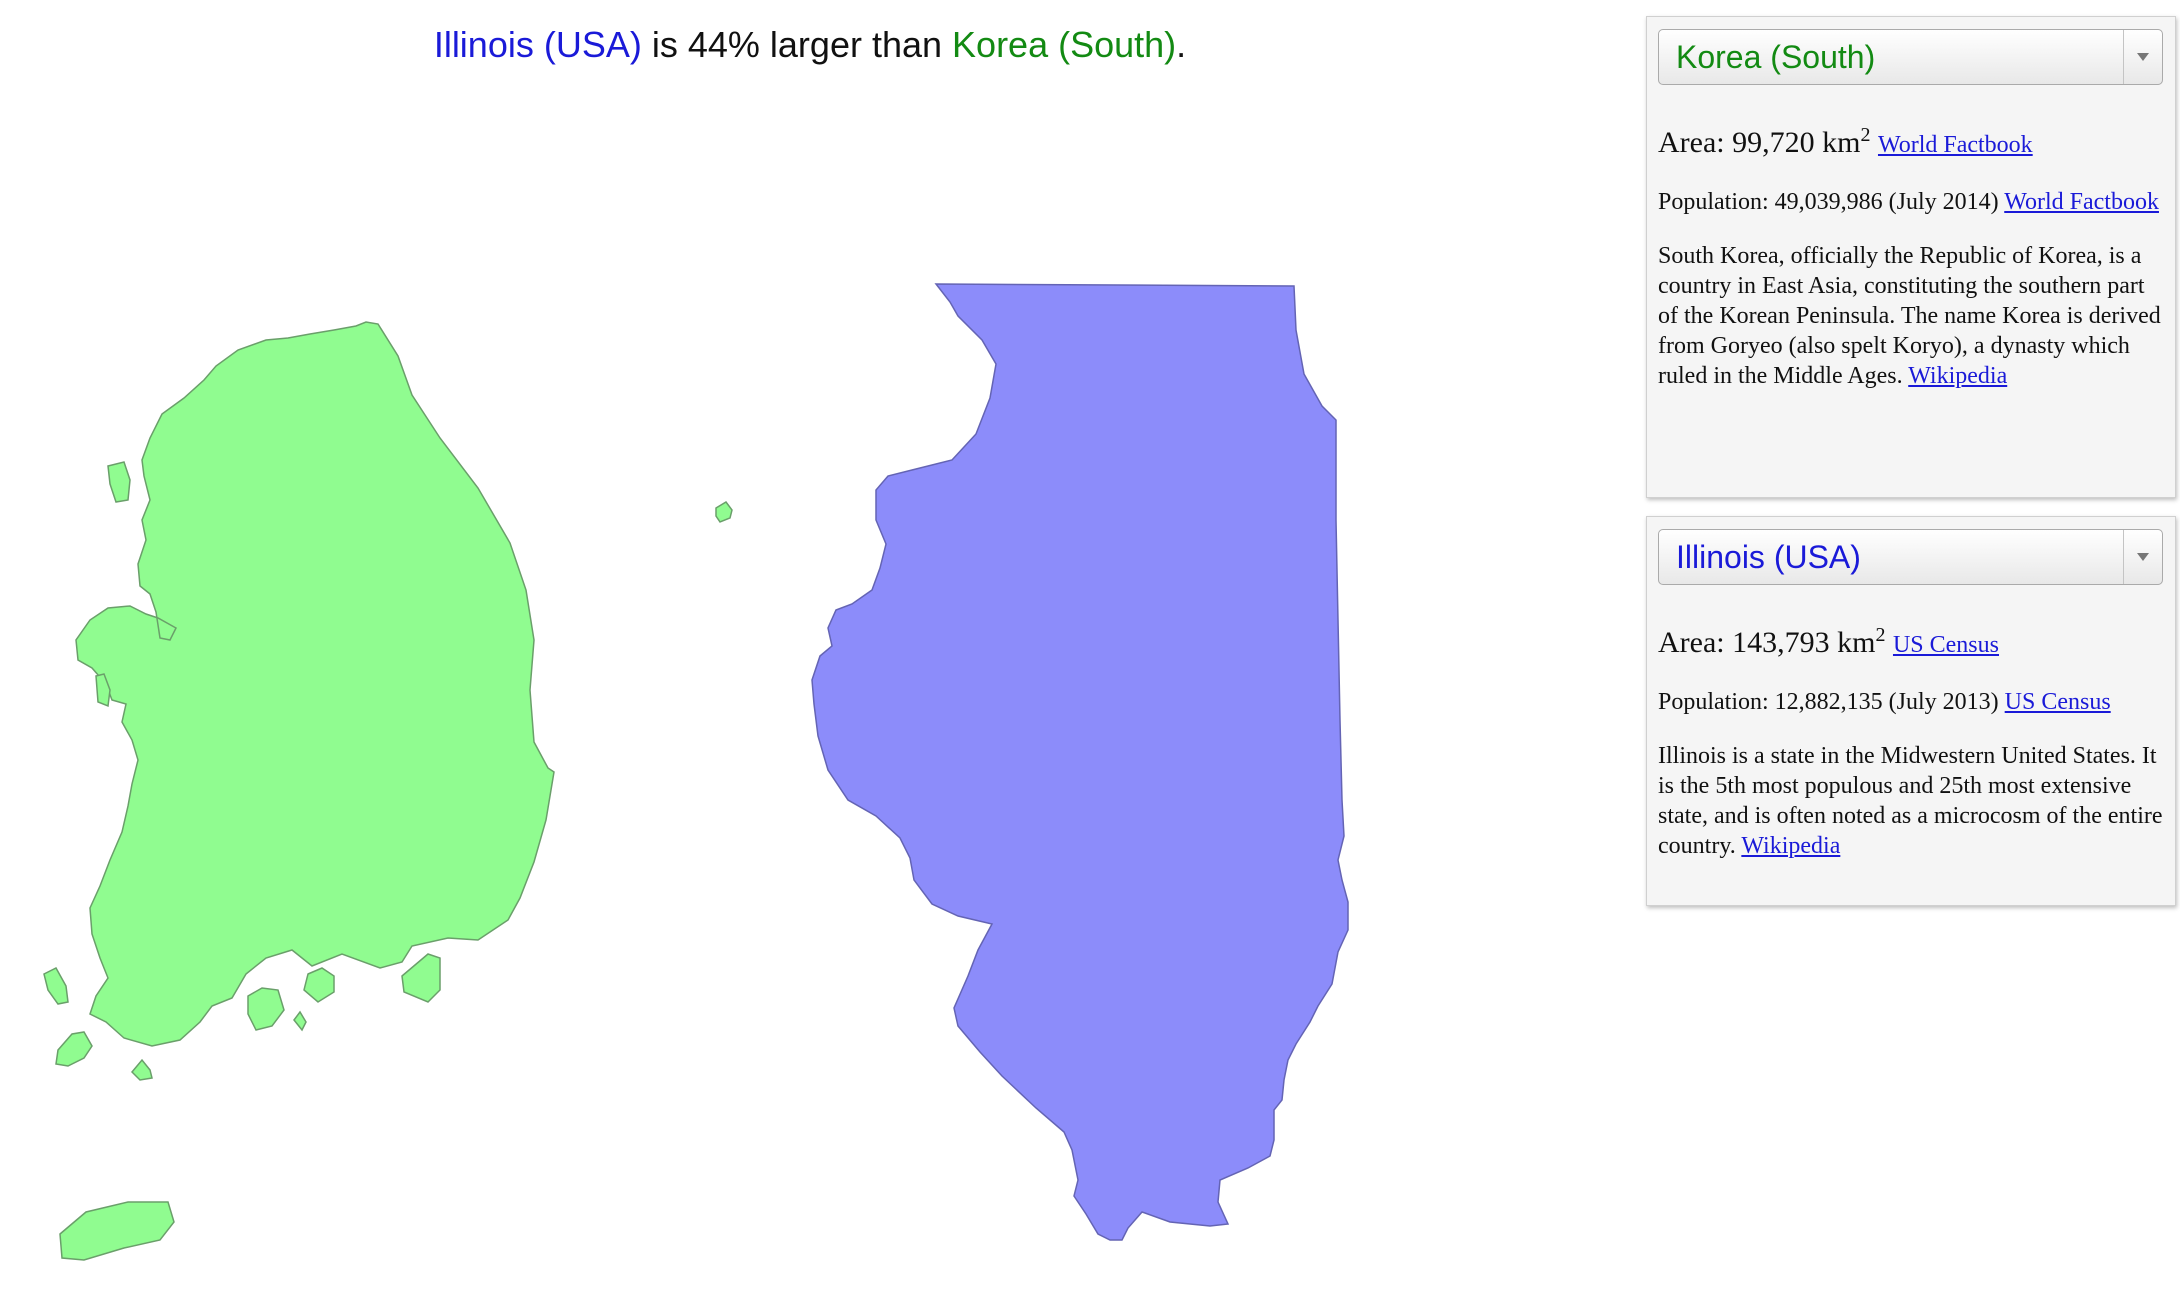 This screenshot has width=2180, height=1296. Describe the element at coordinates (421, 978) in the screenshot. I see `korea-island-geoje` at that location.